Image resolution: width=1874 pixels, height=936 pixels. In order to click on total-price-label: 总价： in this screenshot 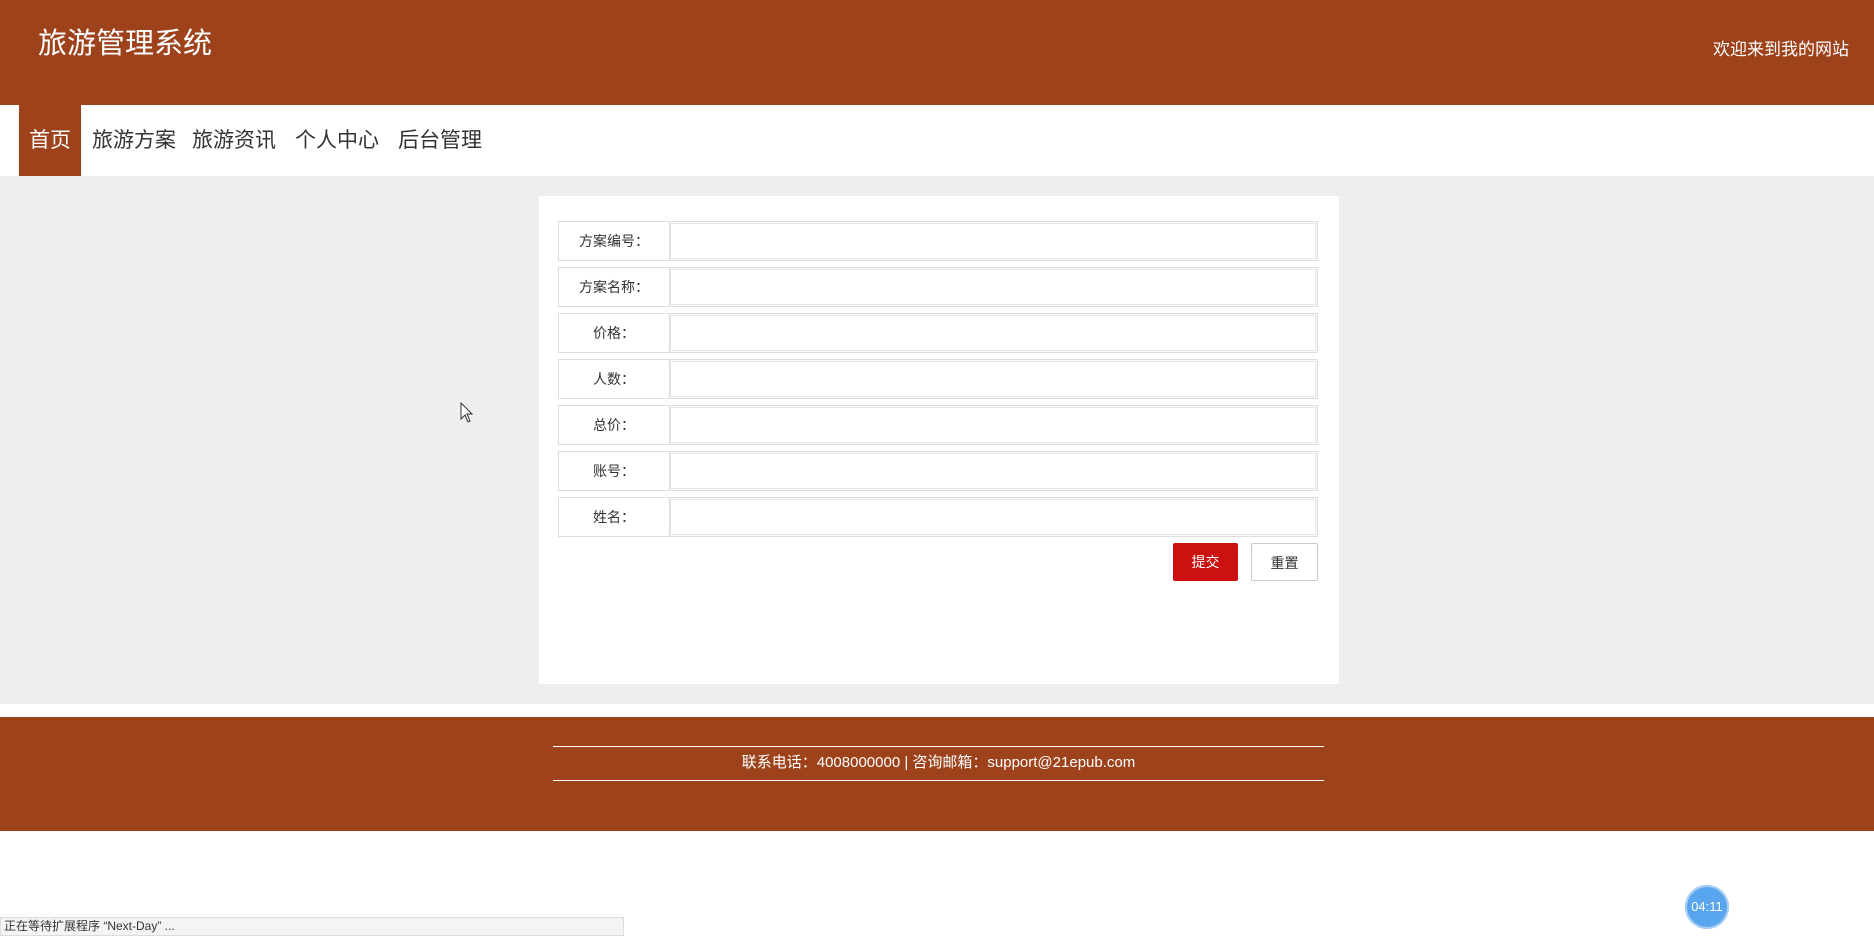, I will do `click(614, 425)`.